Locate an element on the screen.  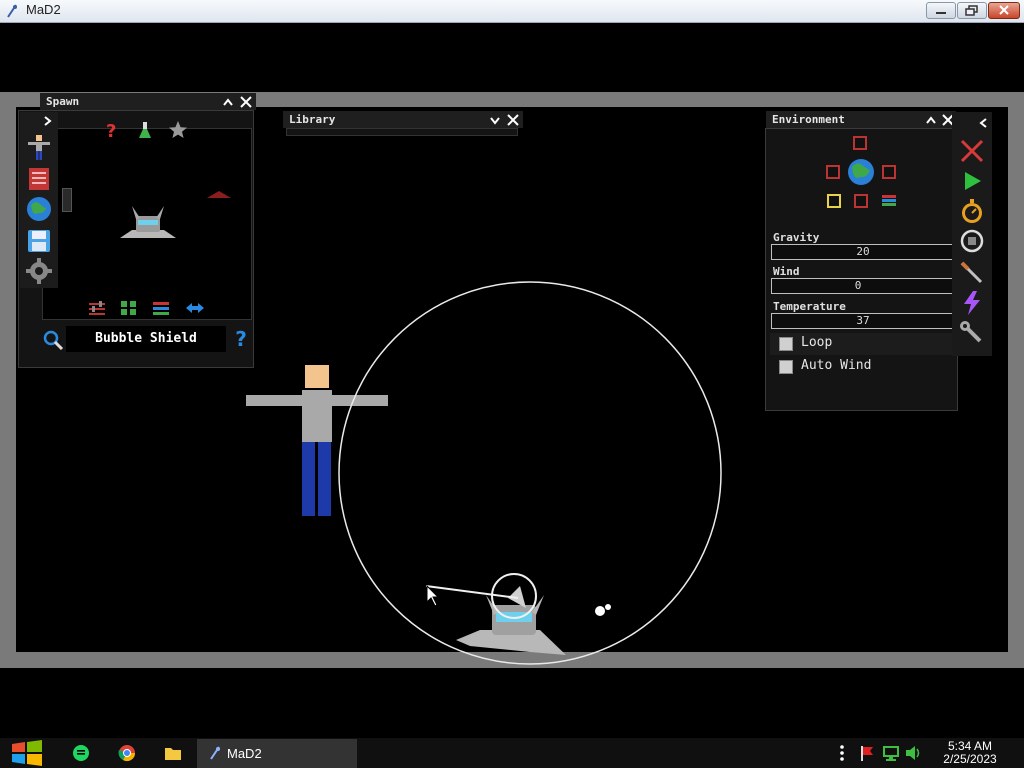
chevron-left-icon is located at coordinates (983, 123).